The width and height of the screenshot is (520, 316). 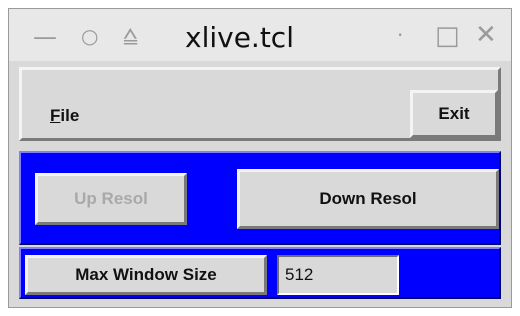 I want to click on maximize-icon: ⩠, so click(x=130, y=35).